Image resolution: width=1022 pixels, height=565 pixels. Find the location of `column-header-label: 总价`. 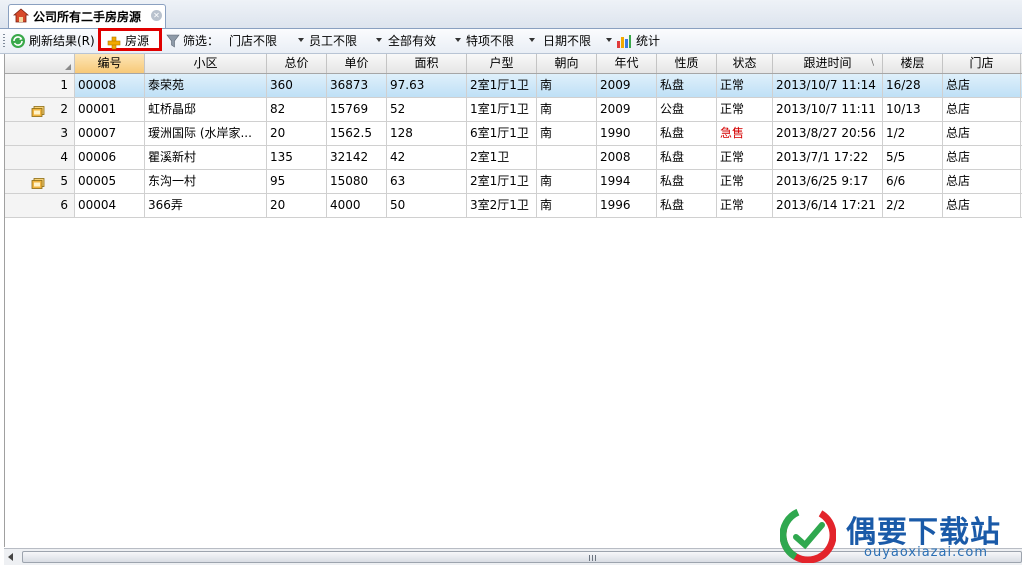

column-header-label: 总价 is located at coordinates (296, 63).